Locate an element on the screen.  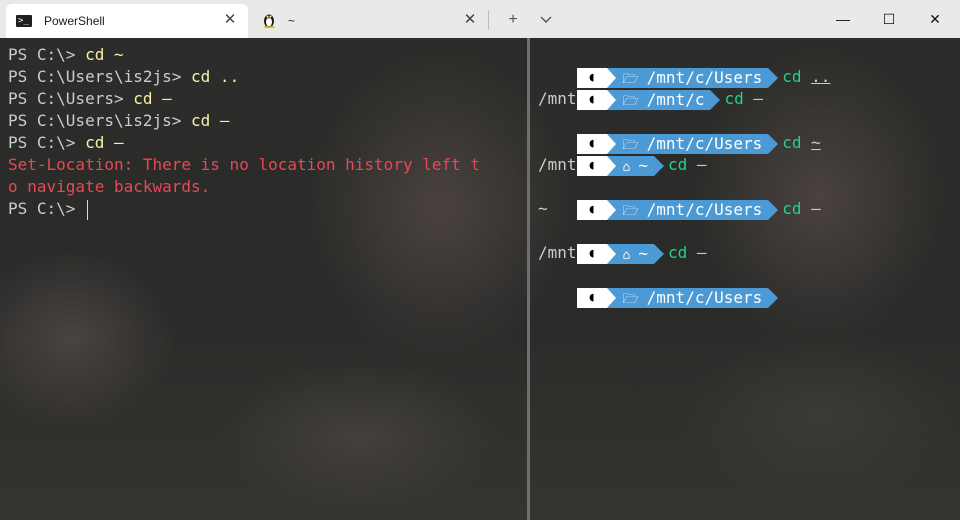
terminal-line: ◖ 🗁 /mnt/c/Users is located at coordinates (747, 286).